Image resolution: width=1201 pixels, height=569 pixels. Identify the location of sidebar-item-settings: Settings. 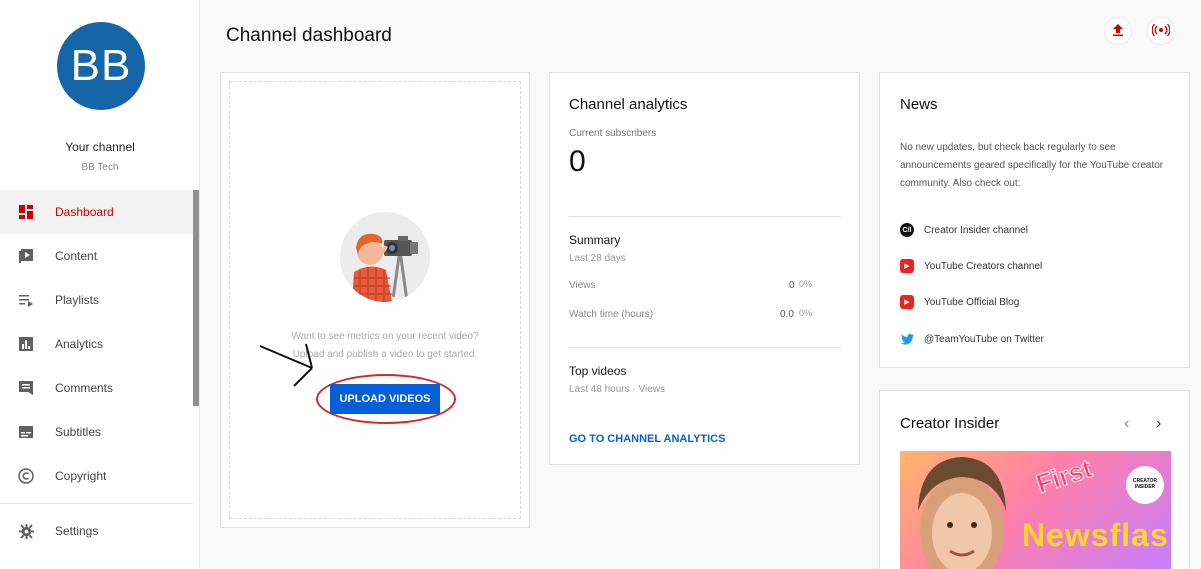
(96, 531).